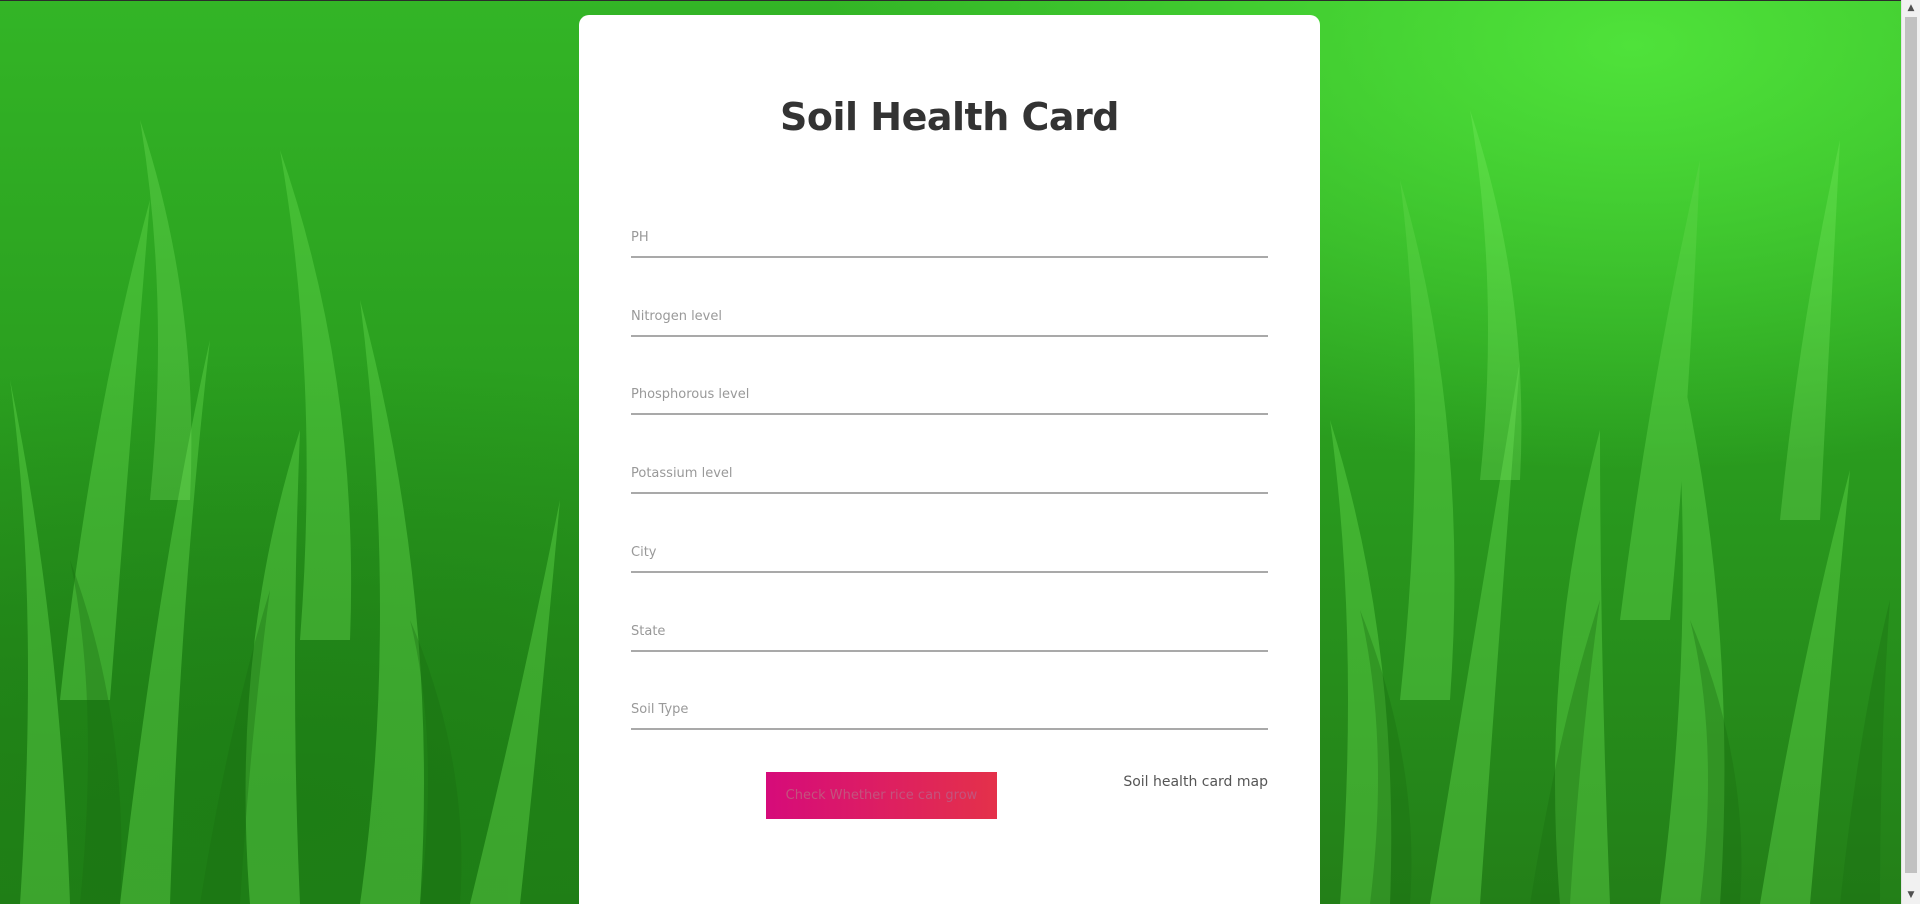  I want to click on vertical-scrollbar: ▲ ▼, so click(1910, 452).